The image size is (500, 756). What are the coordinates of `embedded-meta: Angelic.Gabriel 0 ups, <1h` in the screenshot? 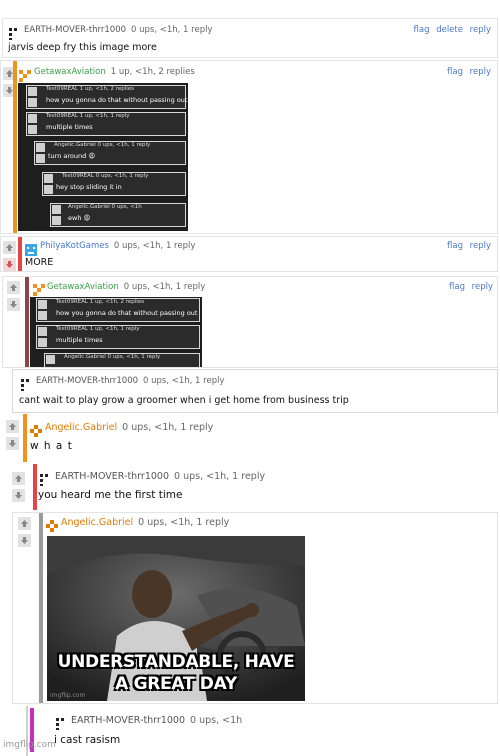 It's located at (105, 207).